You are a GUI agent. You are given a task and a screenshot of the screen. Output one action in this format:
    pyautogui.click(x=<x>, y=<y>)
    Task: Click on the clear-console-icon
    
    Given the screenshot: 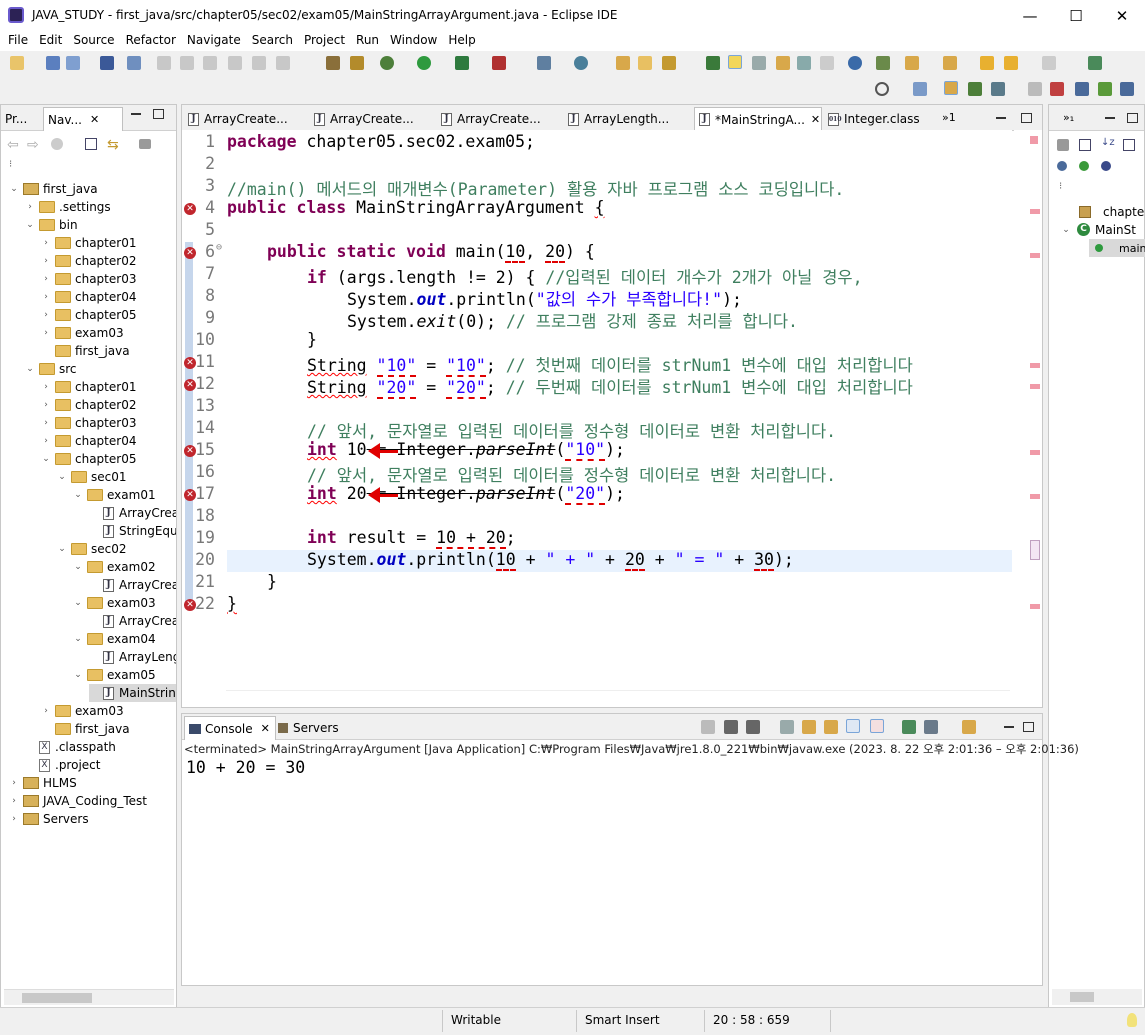 What is the action you would take?
    pyautogui.click(x=787, y=727)
    